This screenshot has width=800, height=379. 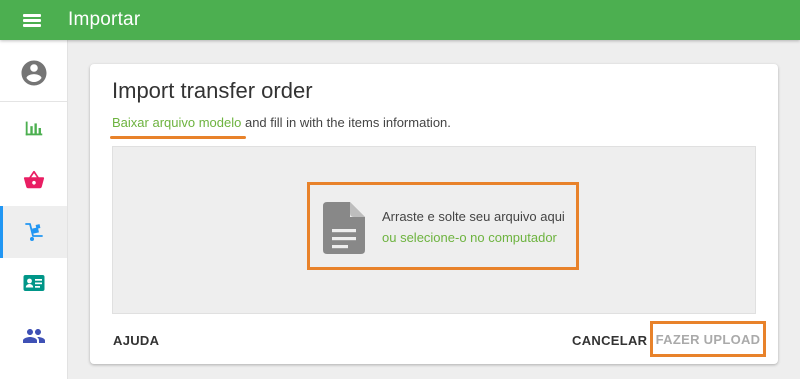 What do you see at coordinates (178, 137) in the screenshot?
I see `highlight-underline` at bounding box center [178, 137].